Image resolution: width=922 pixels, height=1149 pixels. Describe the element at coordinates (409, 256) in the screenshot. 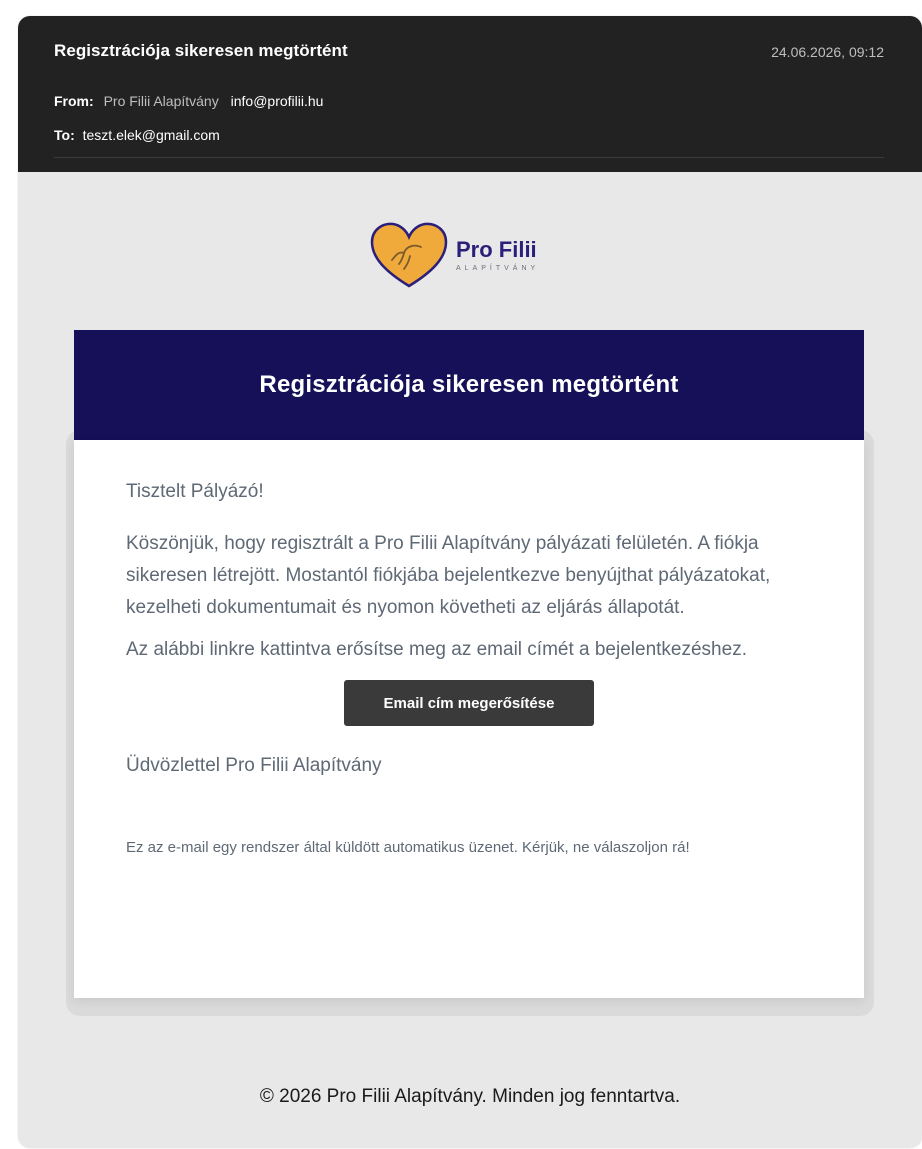

I see `heart-hand-icon` at that location.